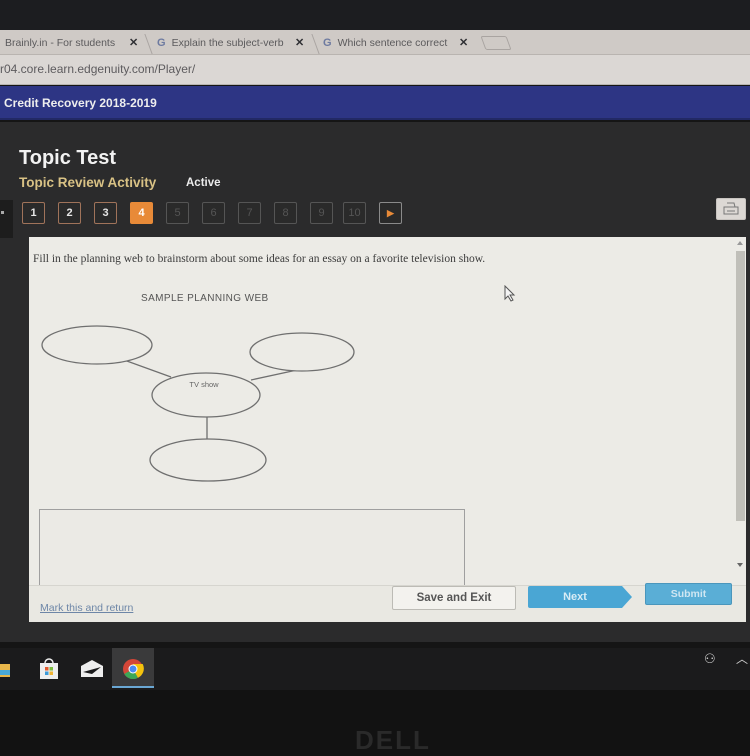 The height and width of the screenshot is (756, 750). What do you see at coordinates (205, 298) in the screenshot?
I see `planning-web-title: SAMPLE PLANNING WEB` at bounding box center [205, 298].